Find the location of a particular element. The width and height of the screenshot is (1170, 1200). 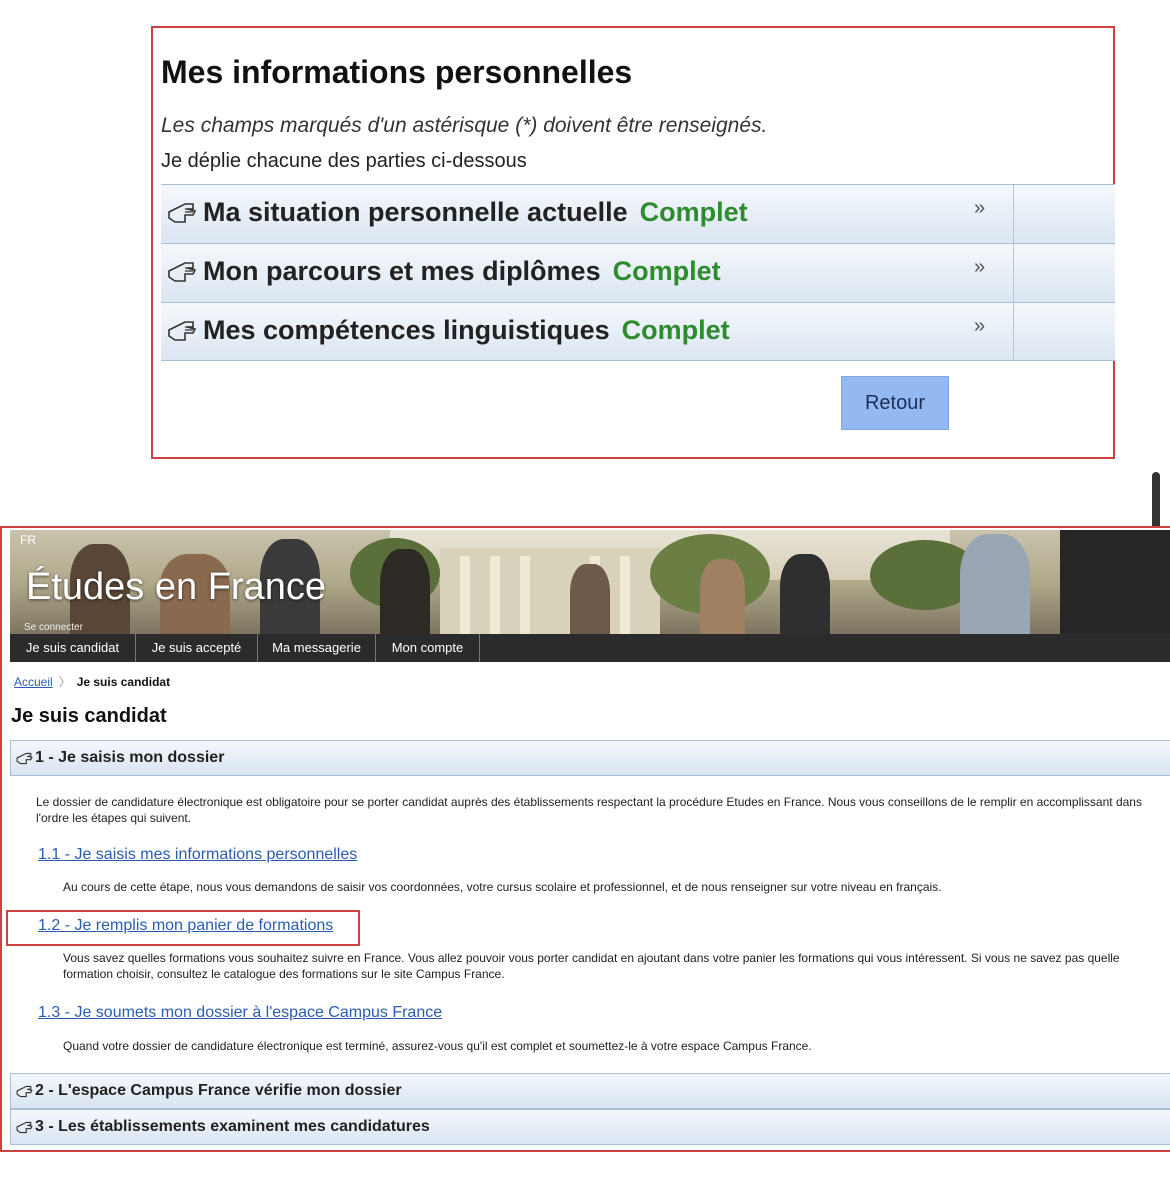

section-langues: Mes compétences linguistiques Complet » is located at coordinates (638, 331).